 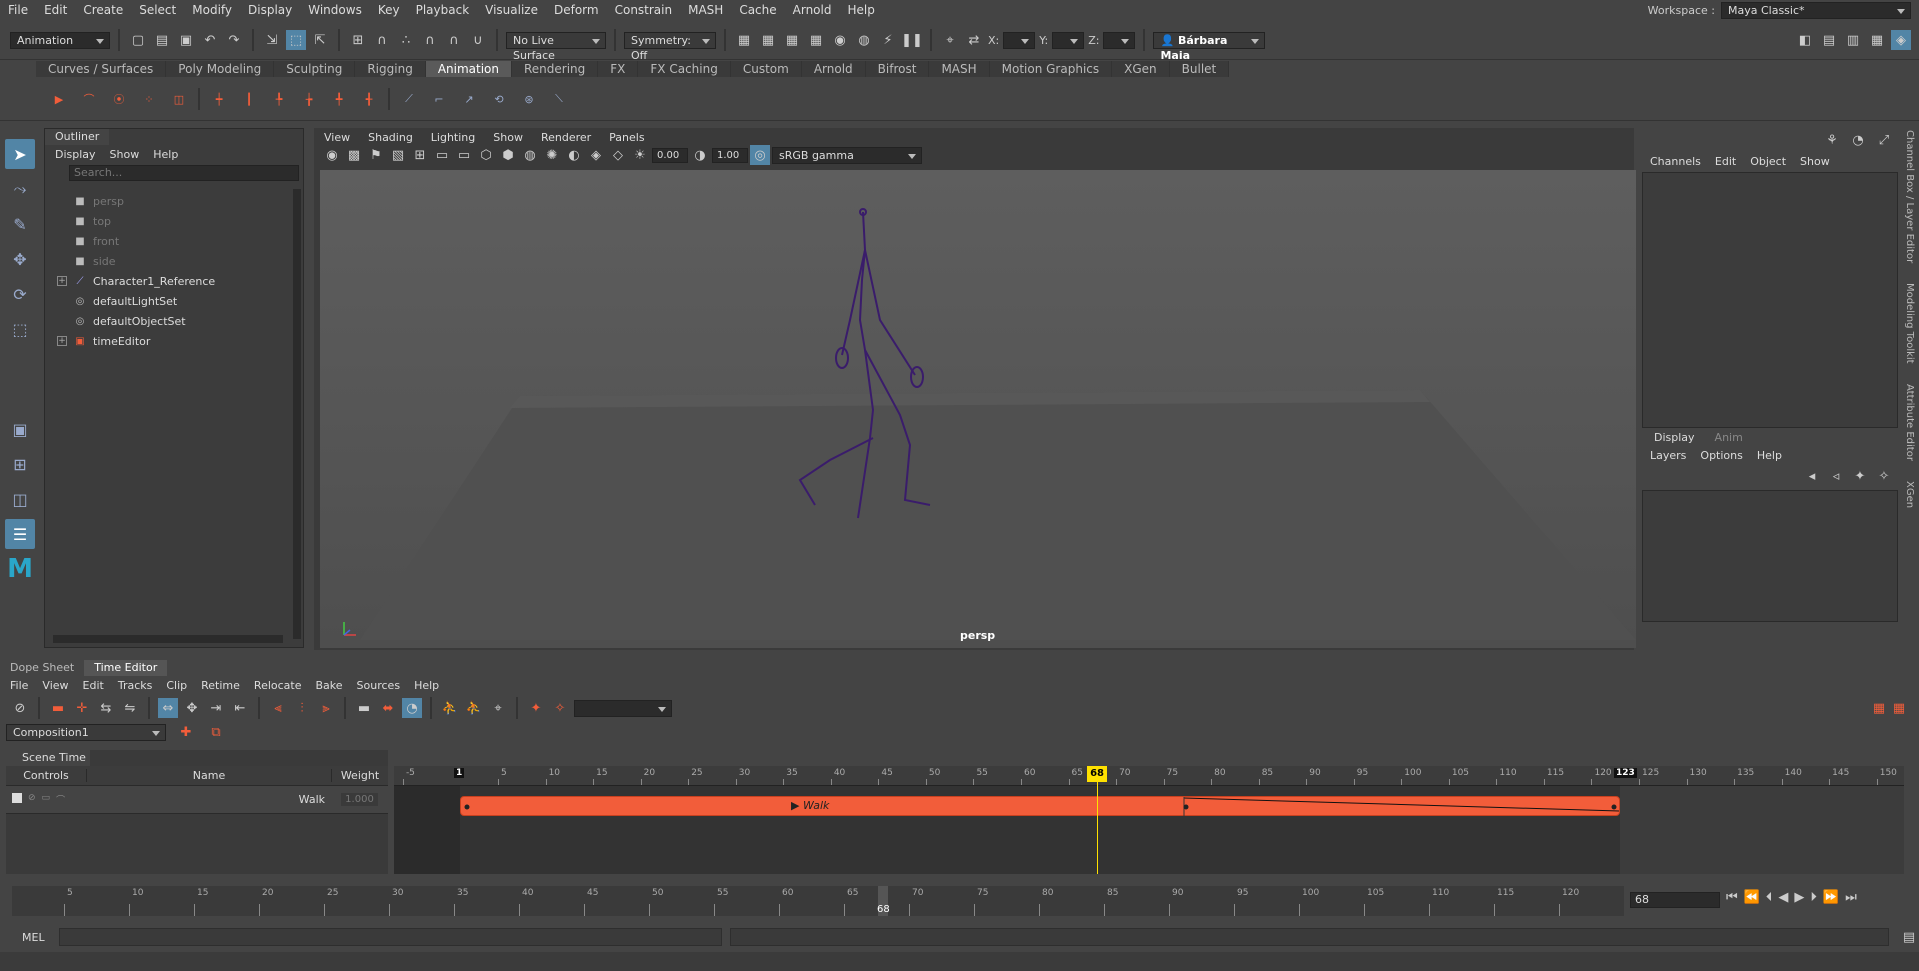 I want to click on add-audio-icon: ⇋, so click(x=130, y=708).